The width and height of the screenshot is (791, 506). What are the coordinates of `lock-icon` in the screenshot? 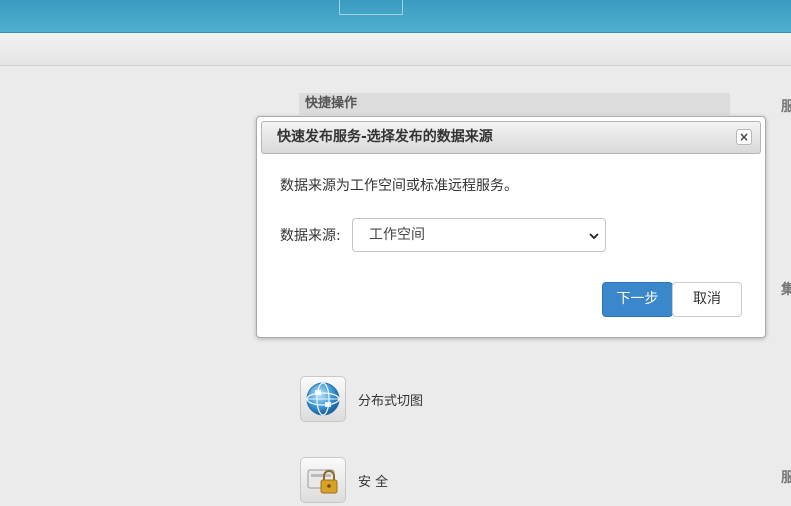 It's located at (323, 480).